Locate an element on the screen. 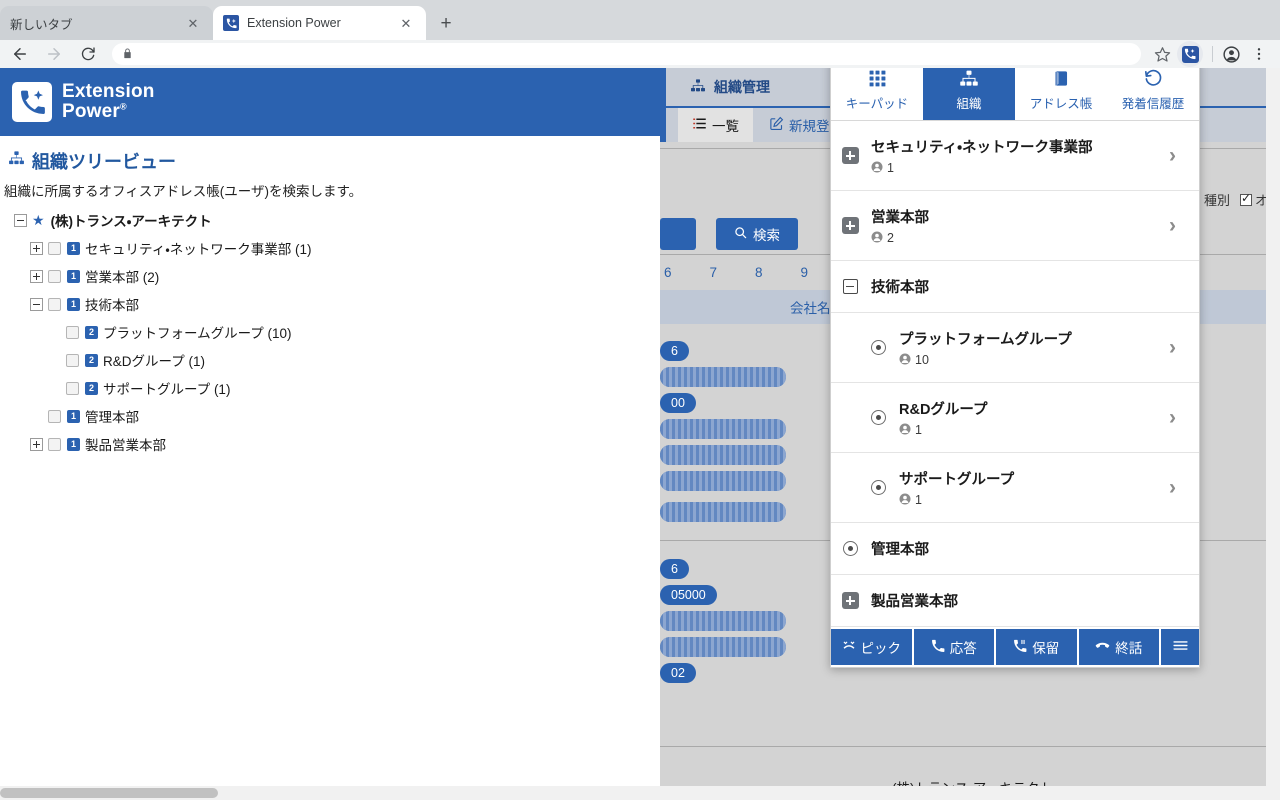 The width and height of the screenshot is (1280, 800). phone-number-pill is located at coordinates (723, 481).